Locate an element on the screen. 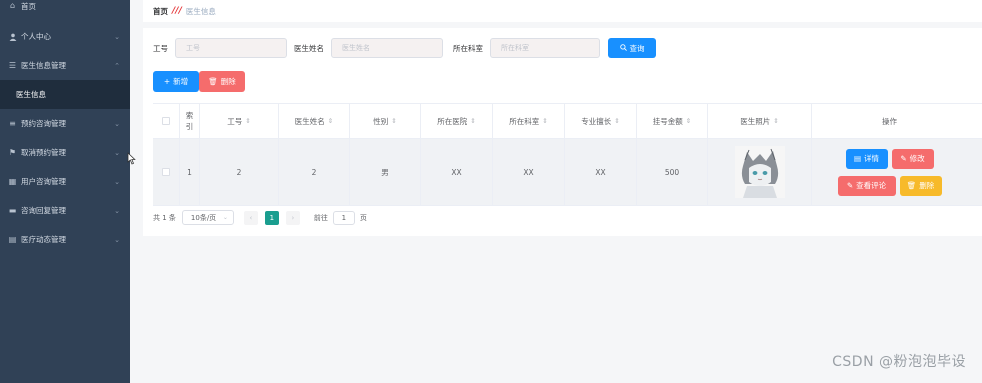 This screenshot has height=383, width=982. query-button: 查询 is located at coordinates (632, 48).